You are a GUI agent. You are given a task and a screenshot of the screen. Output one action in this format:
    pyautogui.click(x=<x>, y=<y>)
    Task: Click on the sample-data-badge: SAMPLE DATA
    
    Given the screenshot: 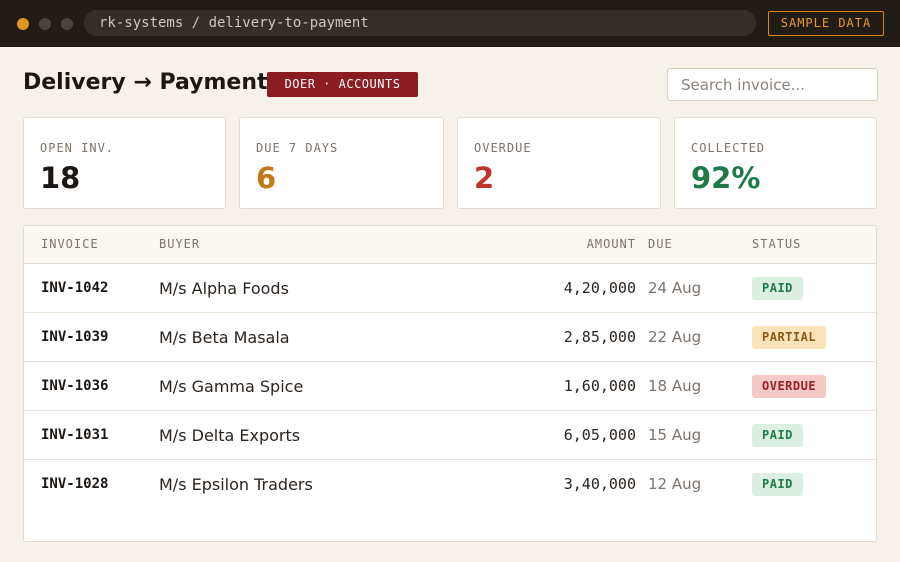 What is the action you would take?
    pyautogui.click(x=826, y=23)
    